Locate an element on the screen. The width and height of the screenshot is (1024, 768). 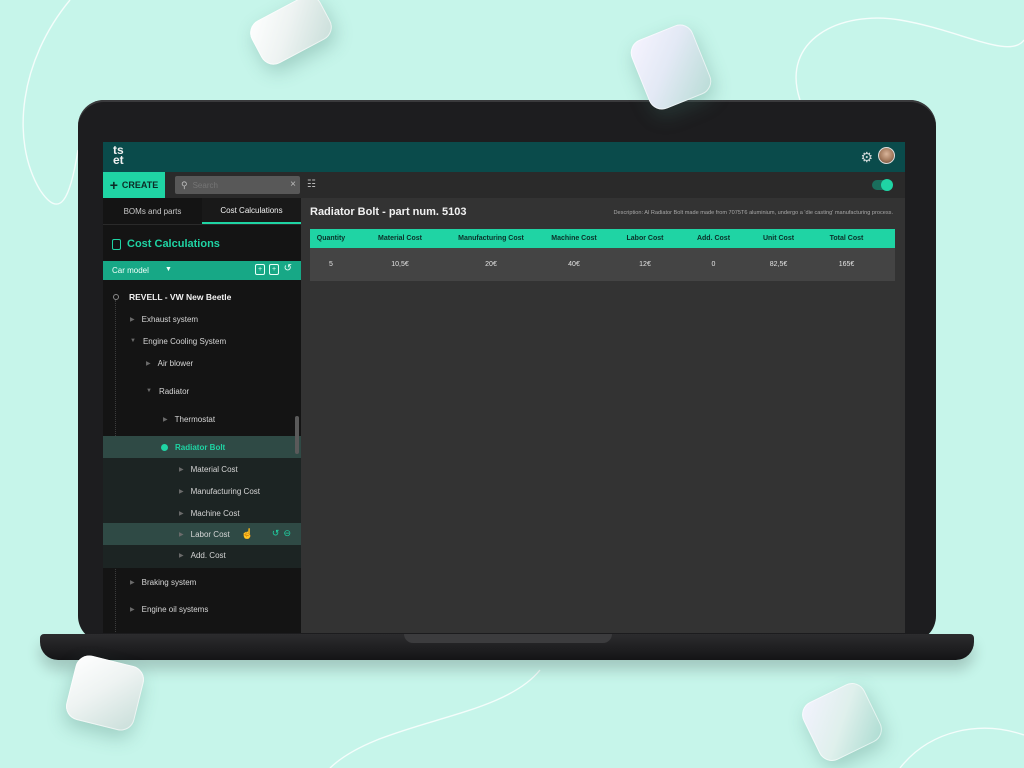
table-cell: 82,5€ is located at coordinates (778, 264).